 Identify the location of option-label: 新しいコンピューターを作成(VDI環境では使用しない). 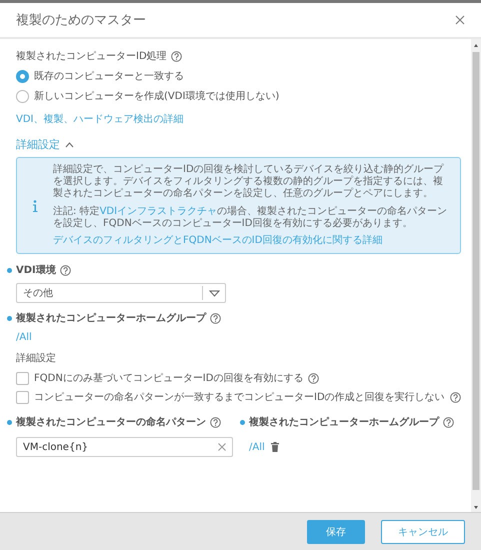
(157, 96).